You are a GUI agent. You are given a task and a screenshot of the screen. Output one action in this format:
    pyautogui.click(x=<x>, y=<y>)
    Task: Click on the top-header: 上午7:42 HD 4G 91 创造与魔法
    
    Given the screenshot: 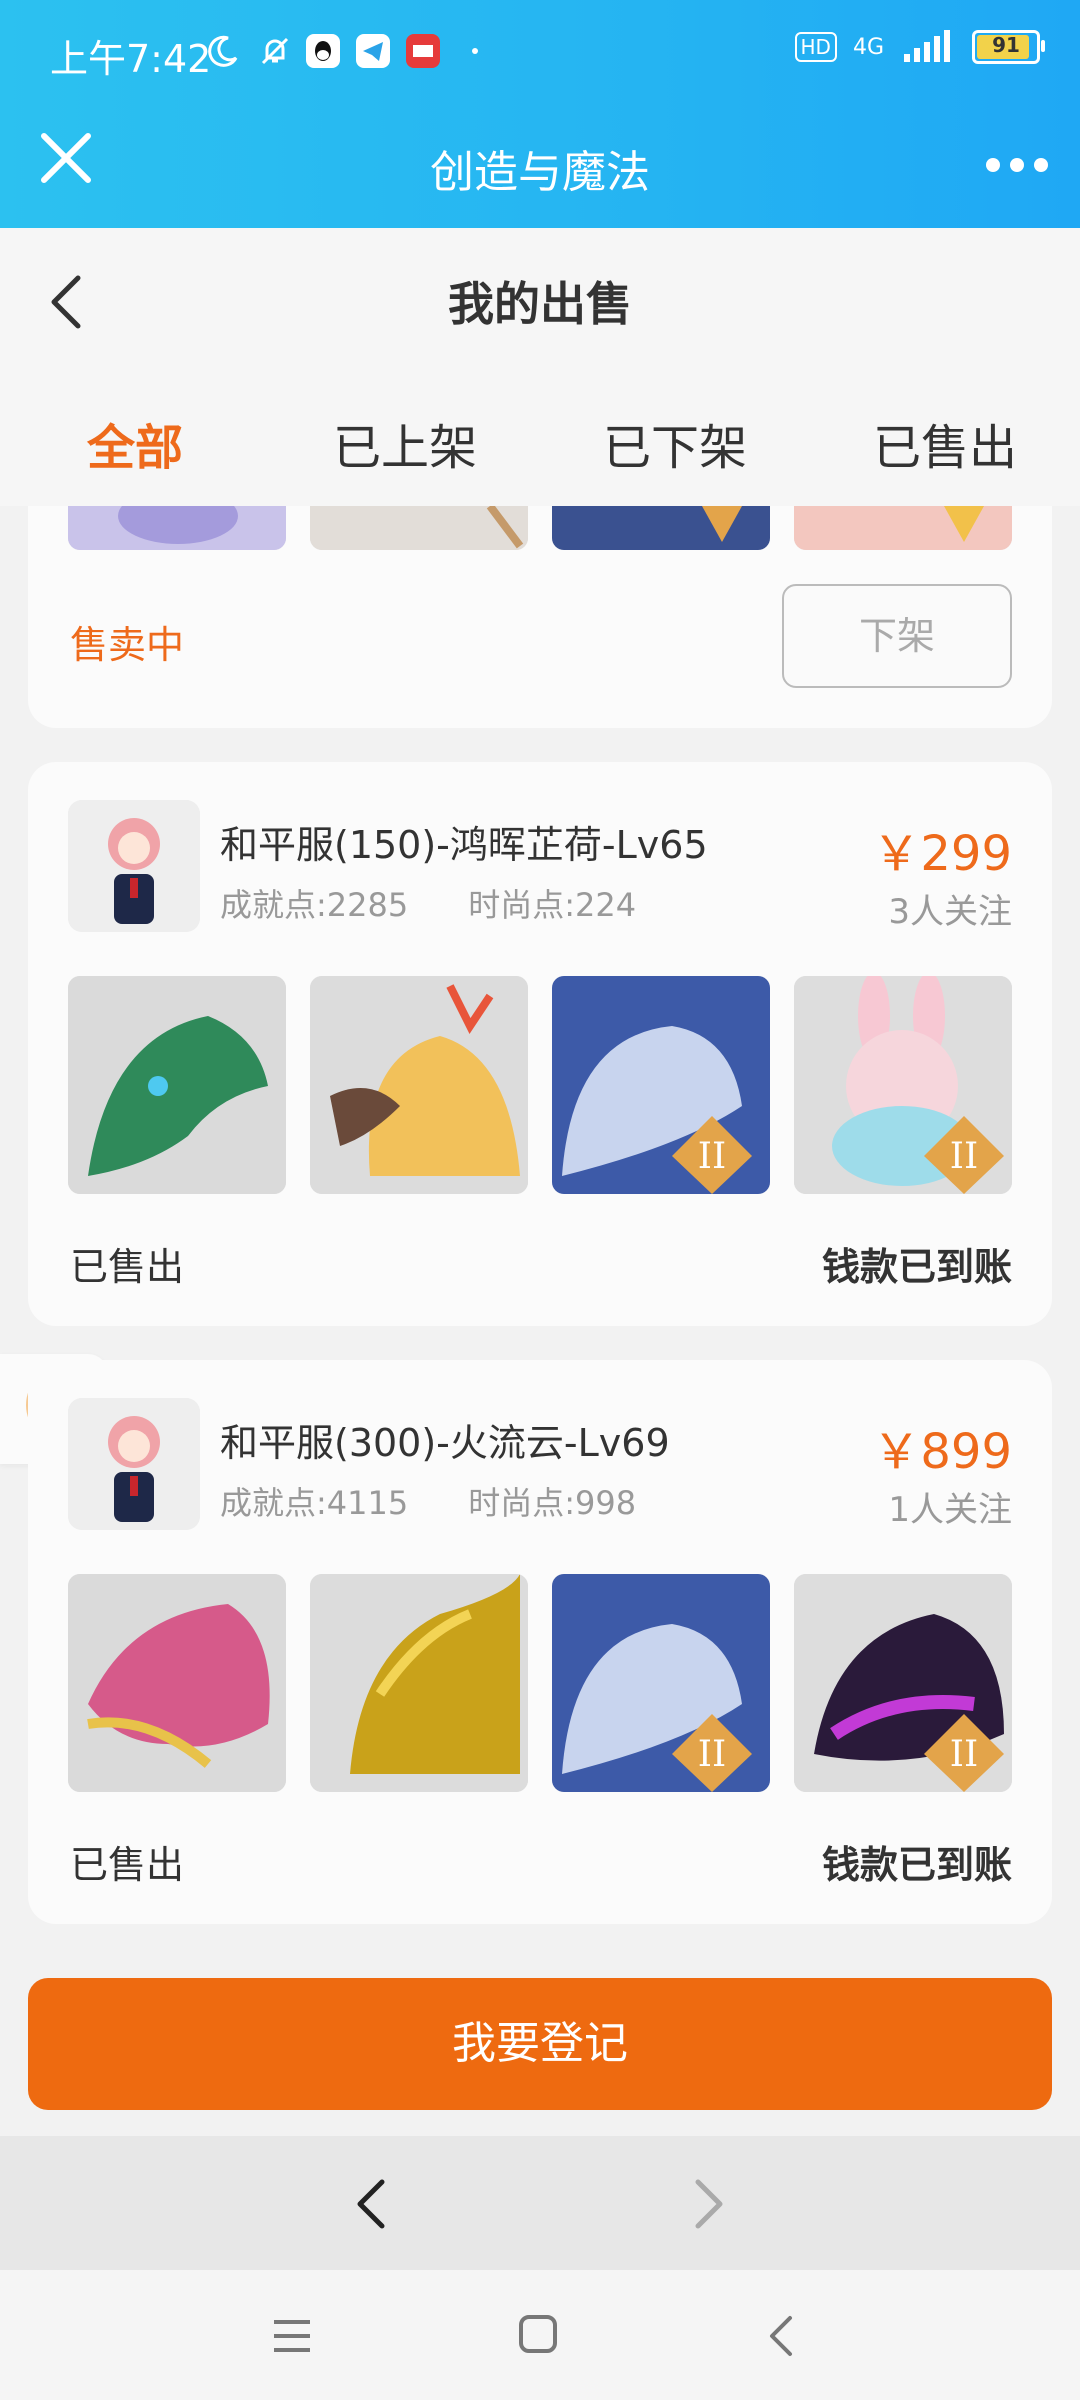 What is the action you would take?
    pyautogui.click(x=540, y=114)
    